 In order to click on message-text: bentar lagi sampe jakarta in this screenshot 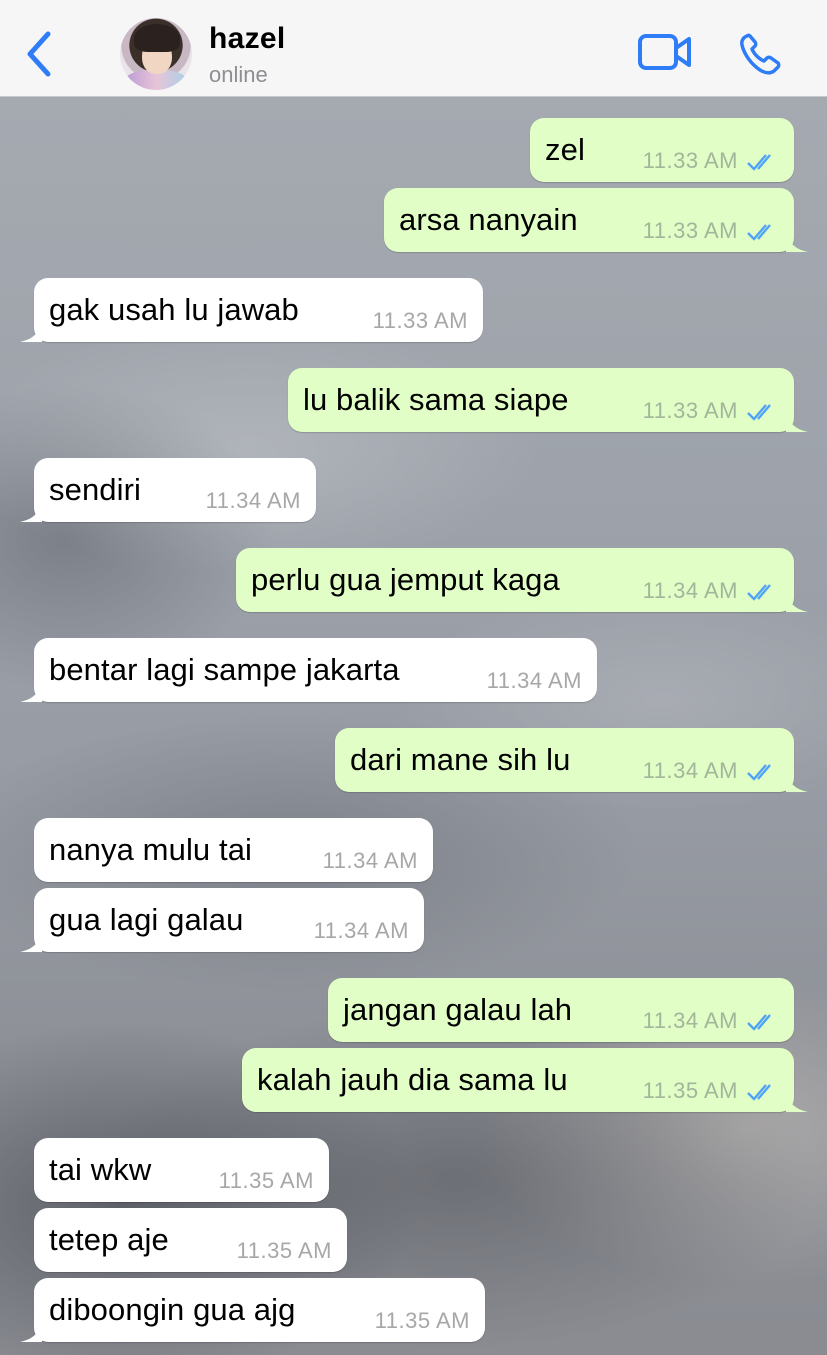, I will do `click(224, 669)`.